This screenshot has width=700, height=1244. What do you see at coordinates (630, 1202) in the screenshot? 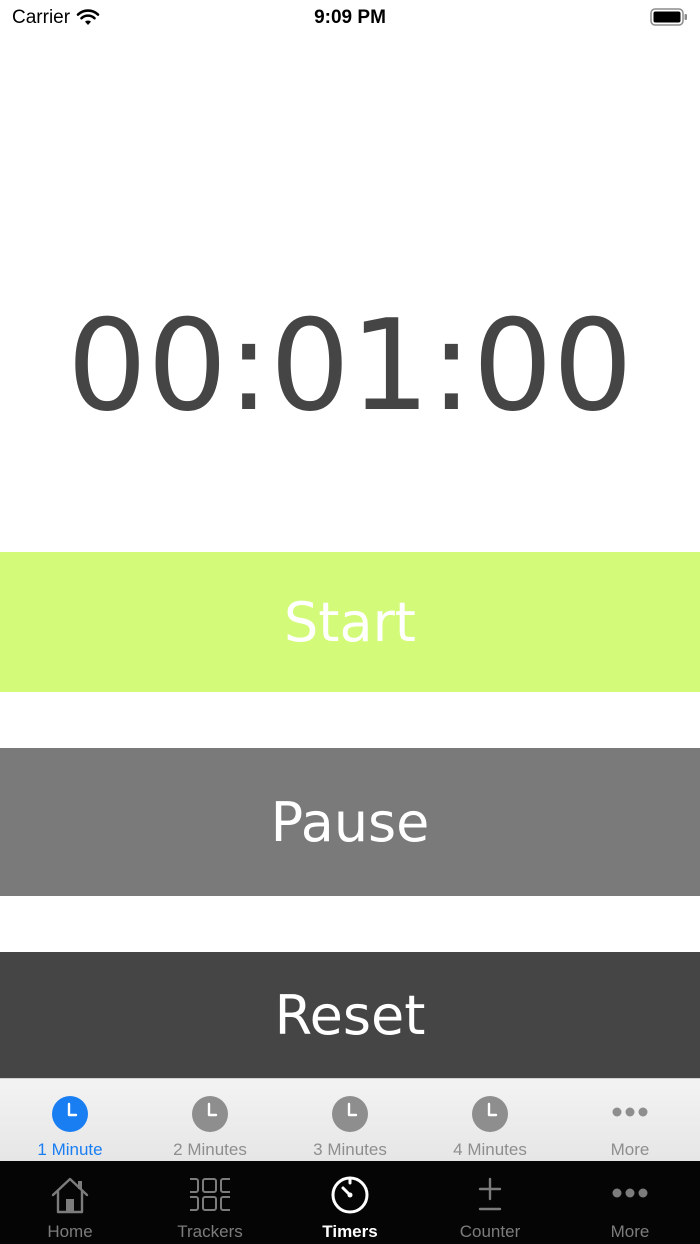
I see `tab-more: More` at bounding box center [630, 1202].